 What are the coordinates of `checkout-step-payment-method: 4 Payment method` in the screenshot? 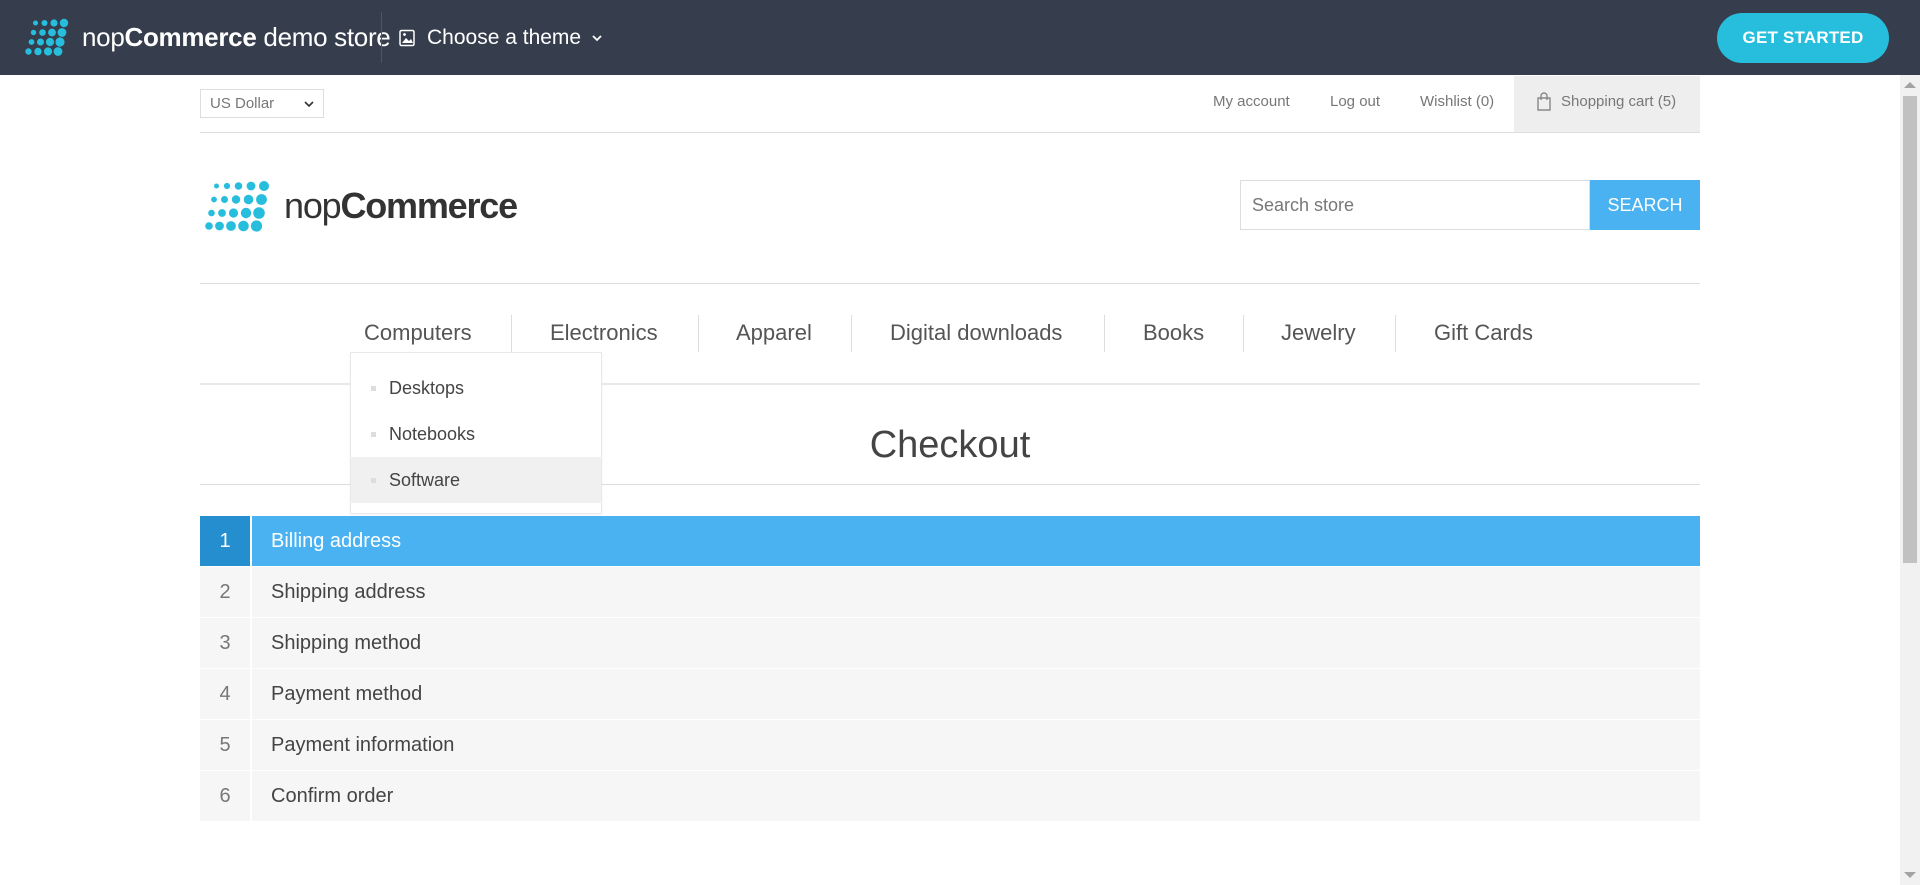 It's located at (950, 694).